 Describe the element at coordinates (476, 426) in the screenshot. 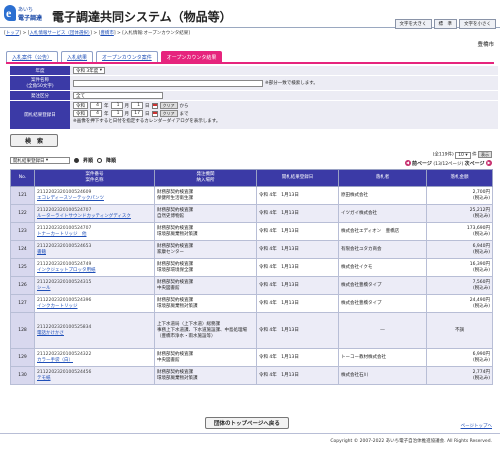

I see `page-top-link: ページトップへ` at that location.